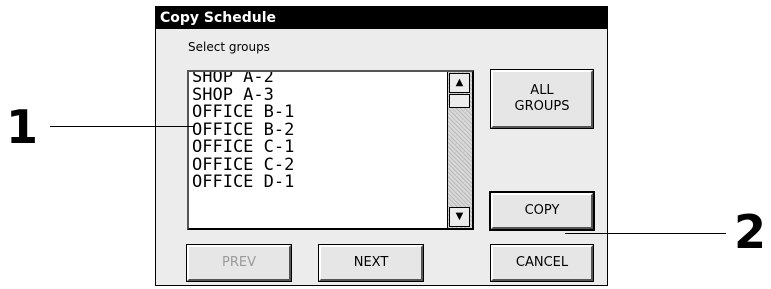  What do you see at coordinates (22, 127) in the screenshot?
I see `callout-number-1: 1` at bounding box center [22, 127].